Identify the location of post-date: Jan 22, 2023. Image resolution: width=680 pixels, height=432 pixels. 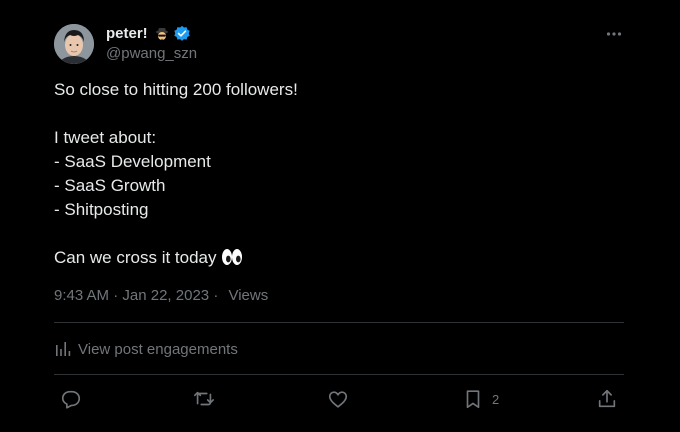
(165, 295).